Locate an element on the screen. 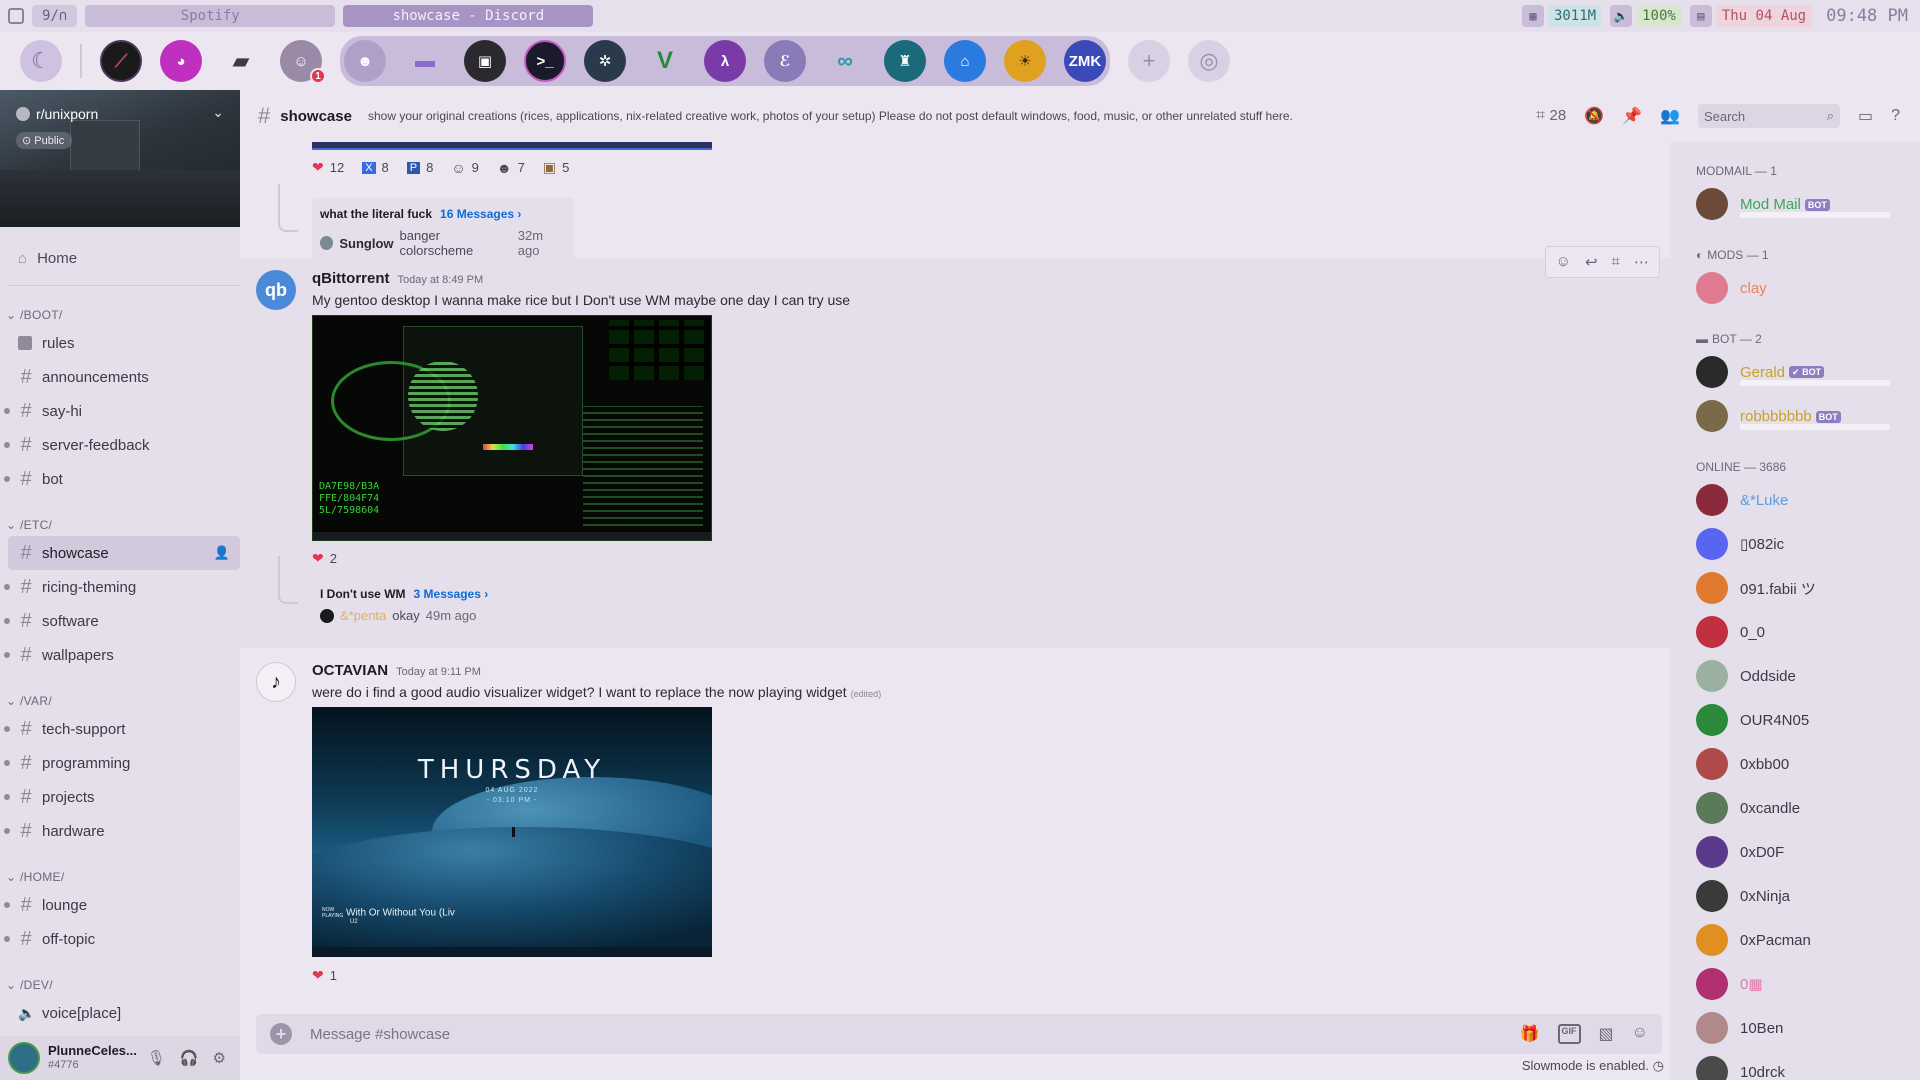  channel-software: # software is located at coordinates (120, 621).